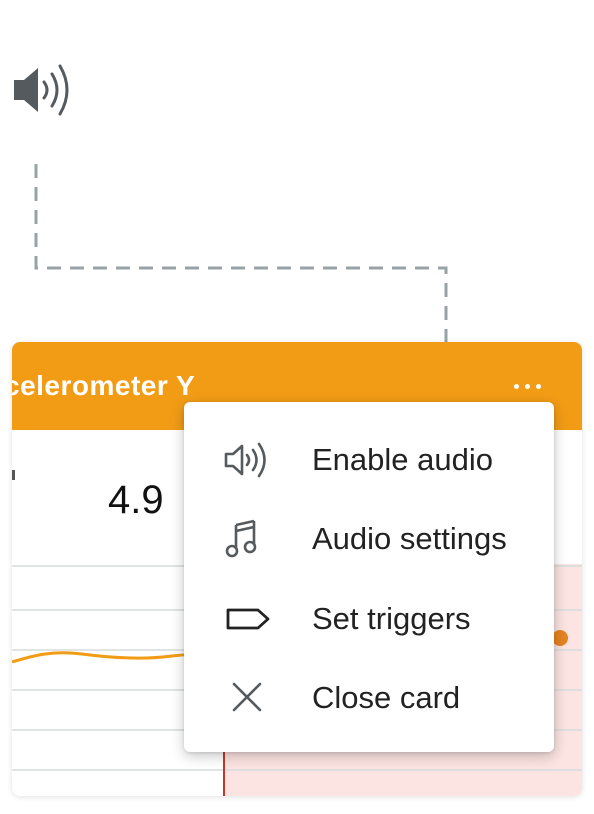  I want to click on tag-icon, so click(248, 619).